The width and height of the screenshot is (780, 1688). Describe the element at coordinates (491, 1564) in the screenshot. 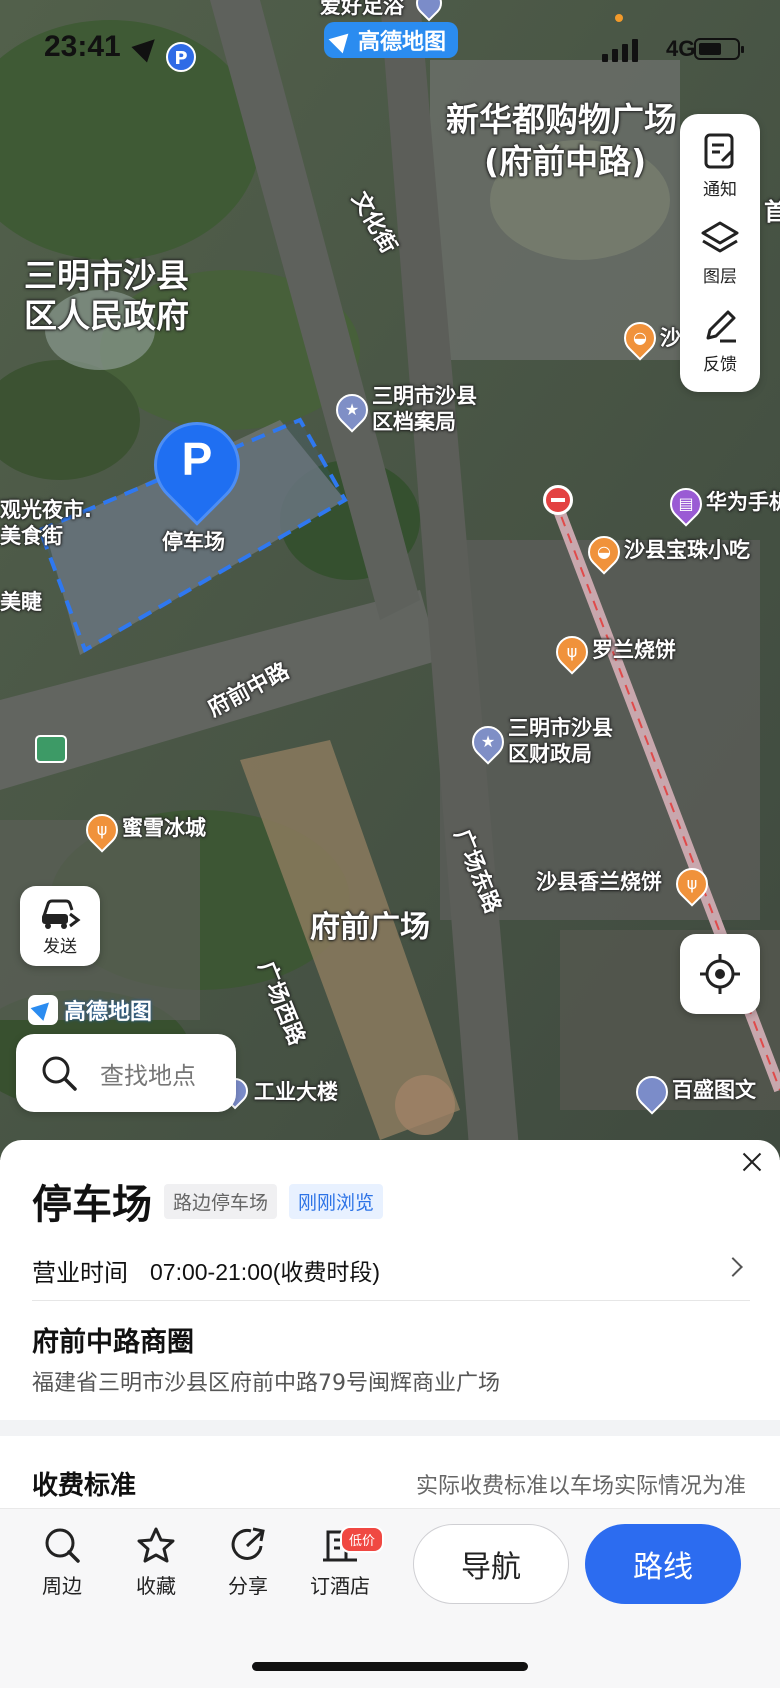

I see `navigate-button: 导航` at that location.